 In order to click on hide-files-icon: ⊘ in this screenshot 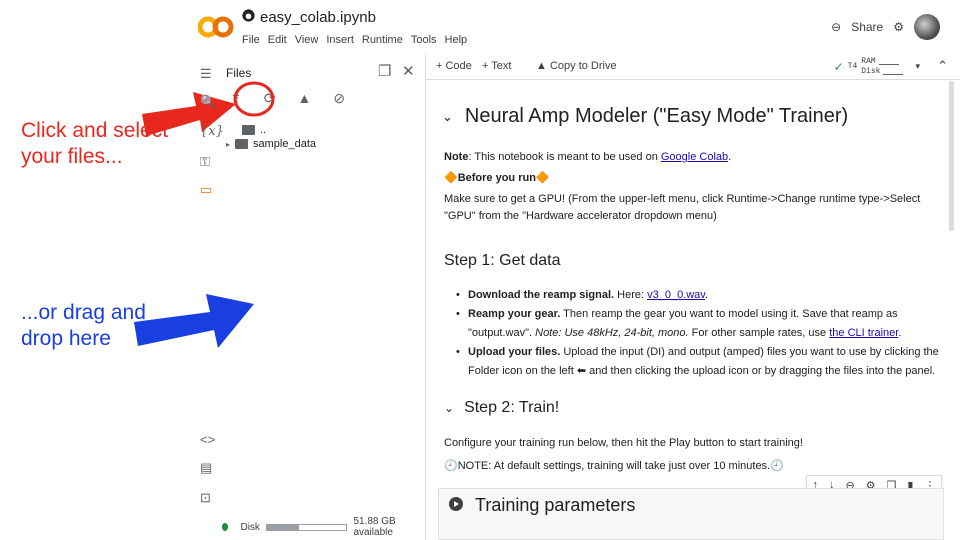, I will do `click(339, 98)`.